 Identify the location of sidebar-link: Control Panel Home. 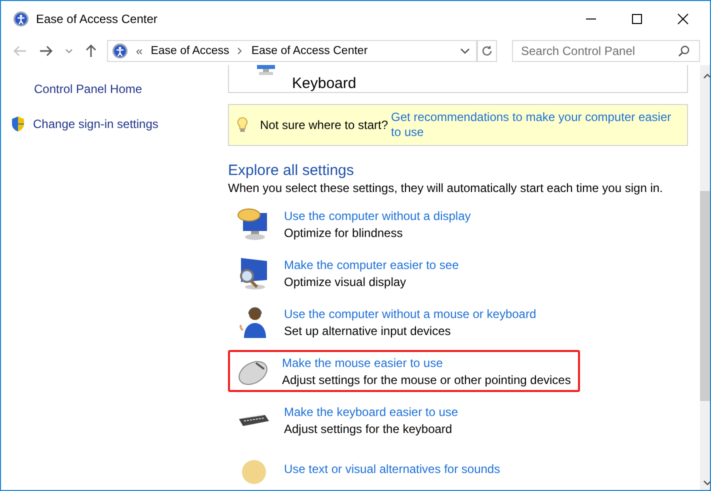
(88, 89).